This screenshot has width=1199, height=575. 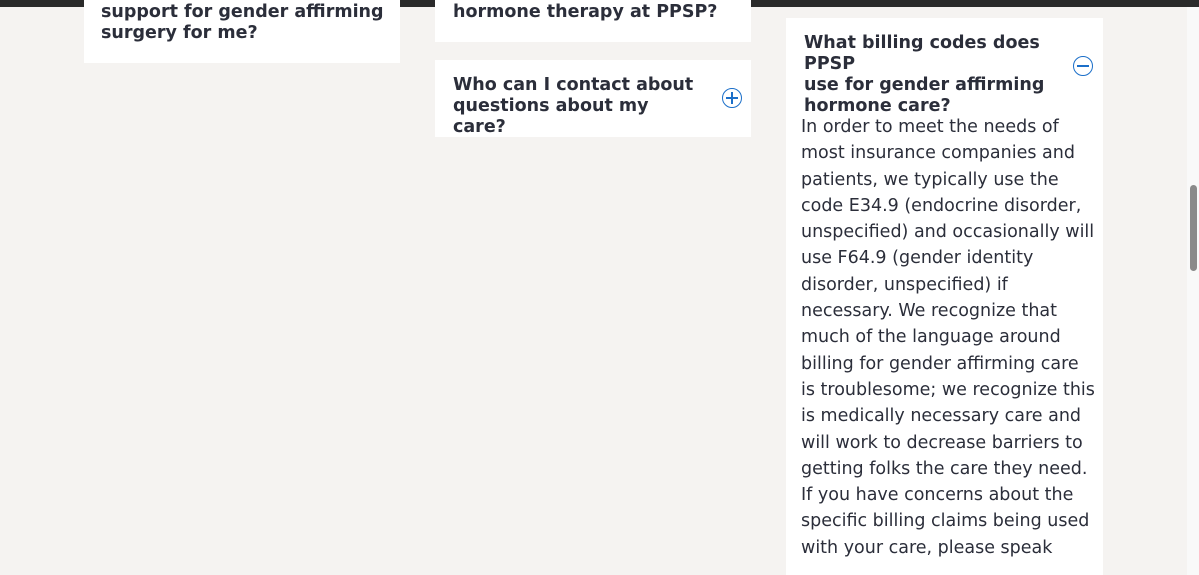 I want to click on faq-question-hormone-therapy: hormone therapy at PPSP?, so click(x=585, y=12).